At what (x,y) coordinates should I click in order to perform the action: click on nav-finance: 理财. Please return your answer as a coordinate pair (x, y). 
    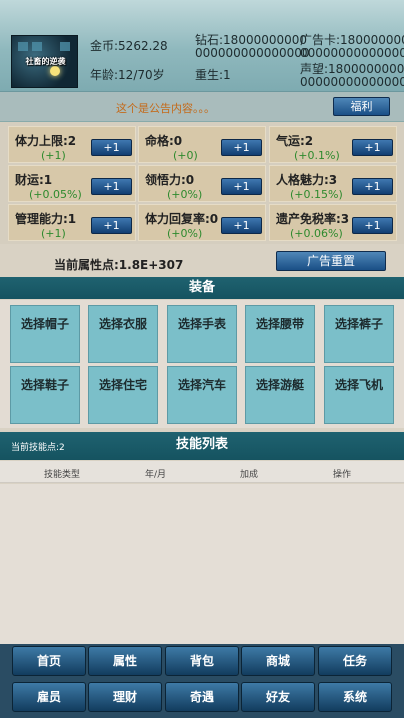
    Looking at the image, I should click on (125, 697).